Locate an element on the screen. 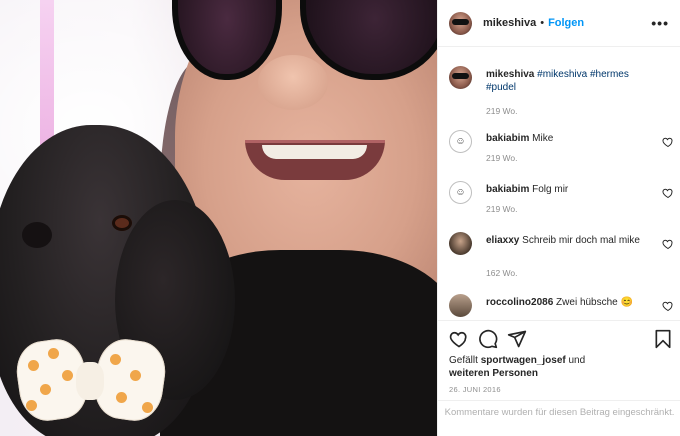 The image size is (680, 436). caption-username: mikeshiva is located at coordinates (510, 74).